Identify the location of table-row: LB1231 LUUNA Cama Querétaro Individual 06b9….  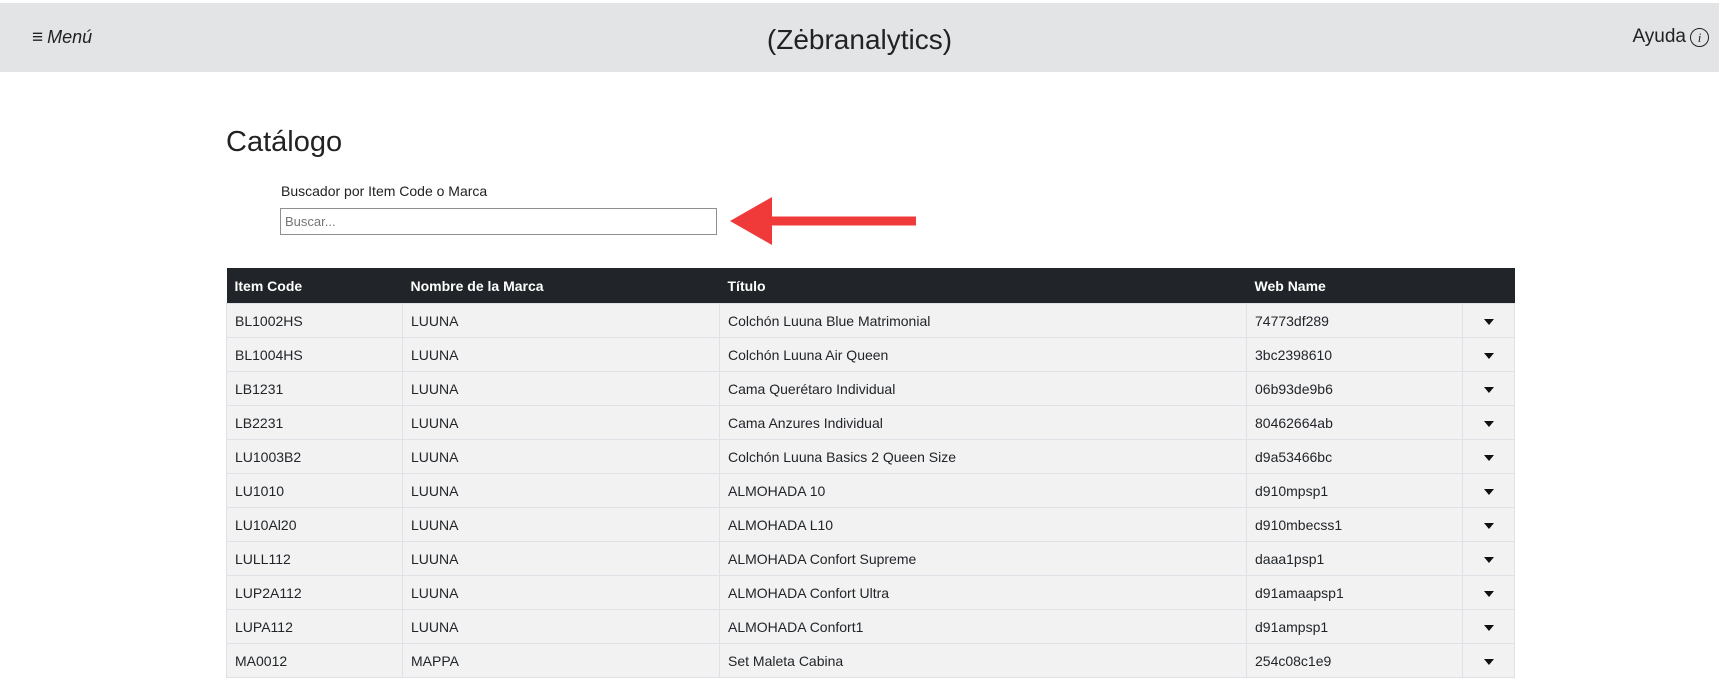
(870, 388).